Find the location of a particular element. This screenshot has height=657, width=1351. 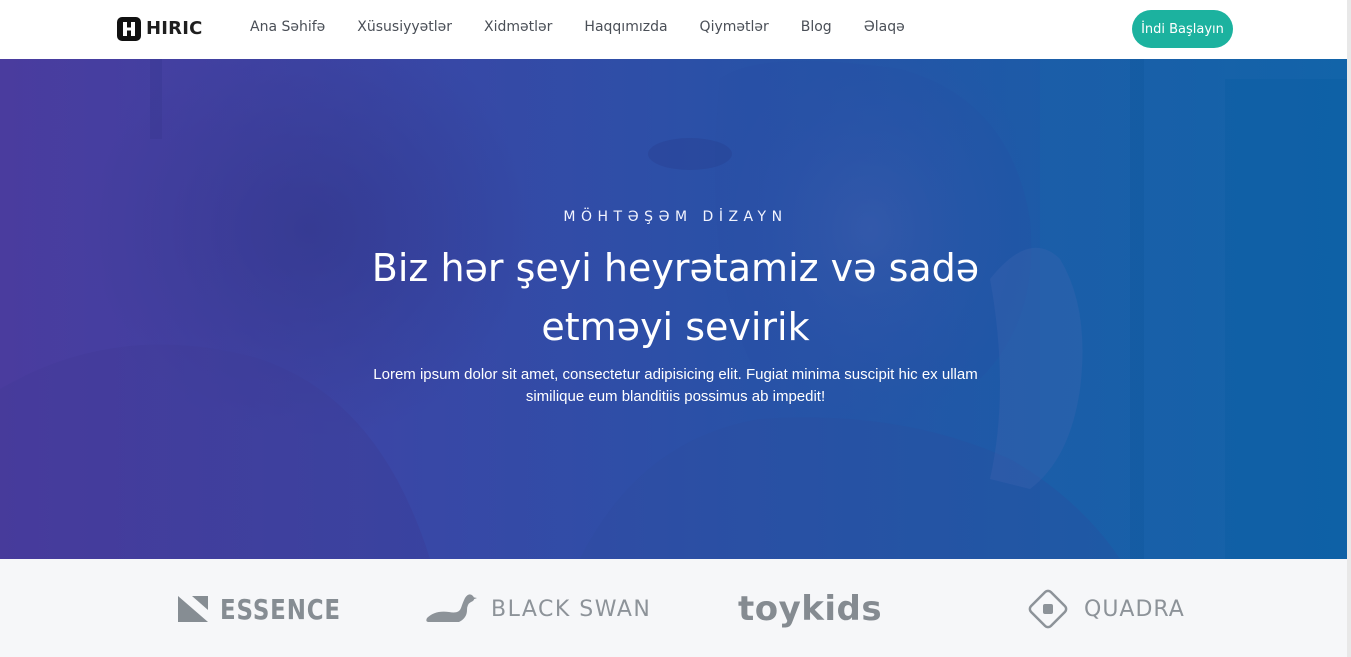

essence-logo-icon is located at coordinates (193, 609).